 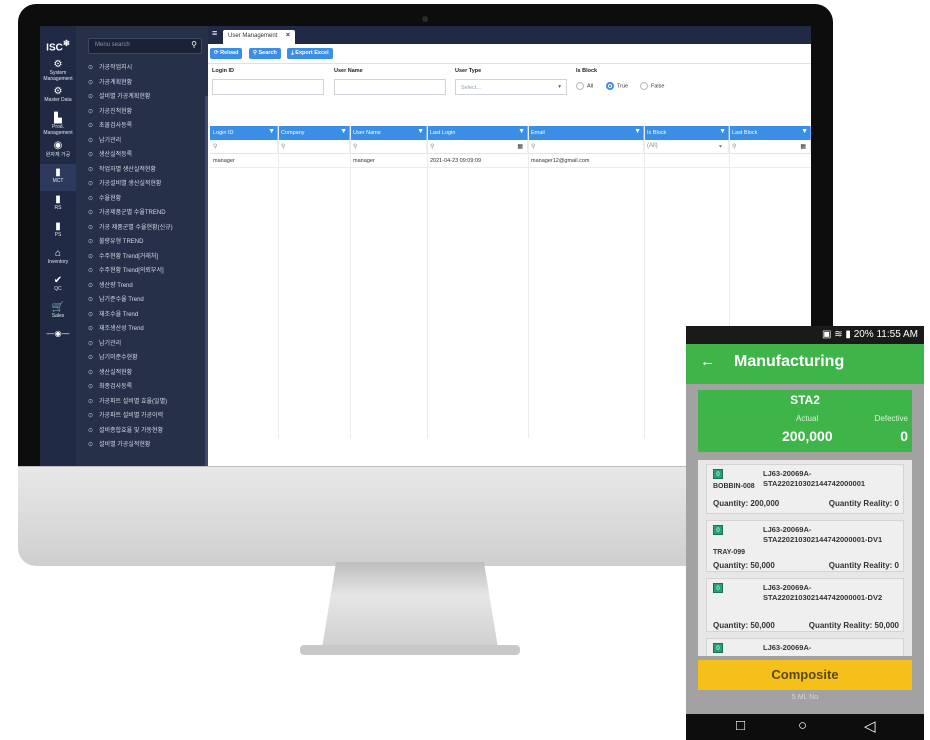 What do you see at coordinates (142, 388) in the screenshot?
I see `menu-item: ⊙ 최종검사등록` at bounding box center [142, 388].